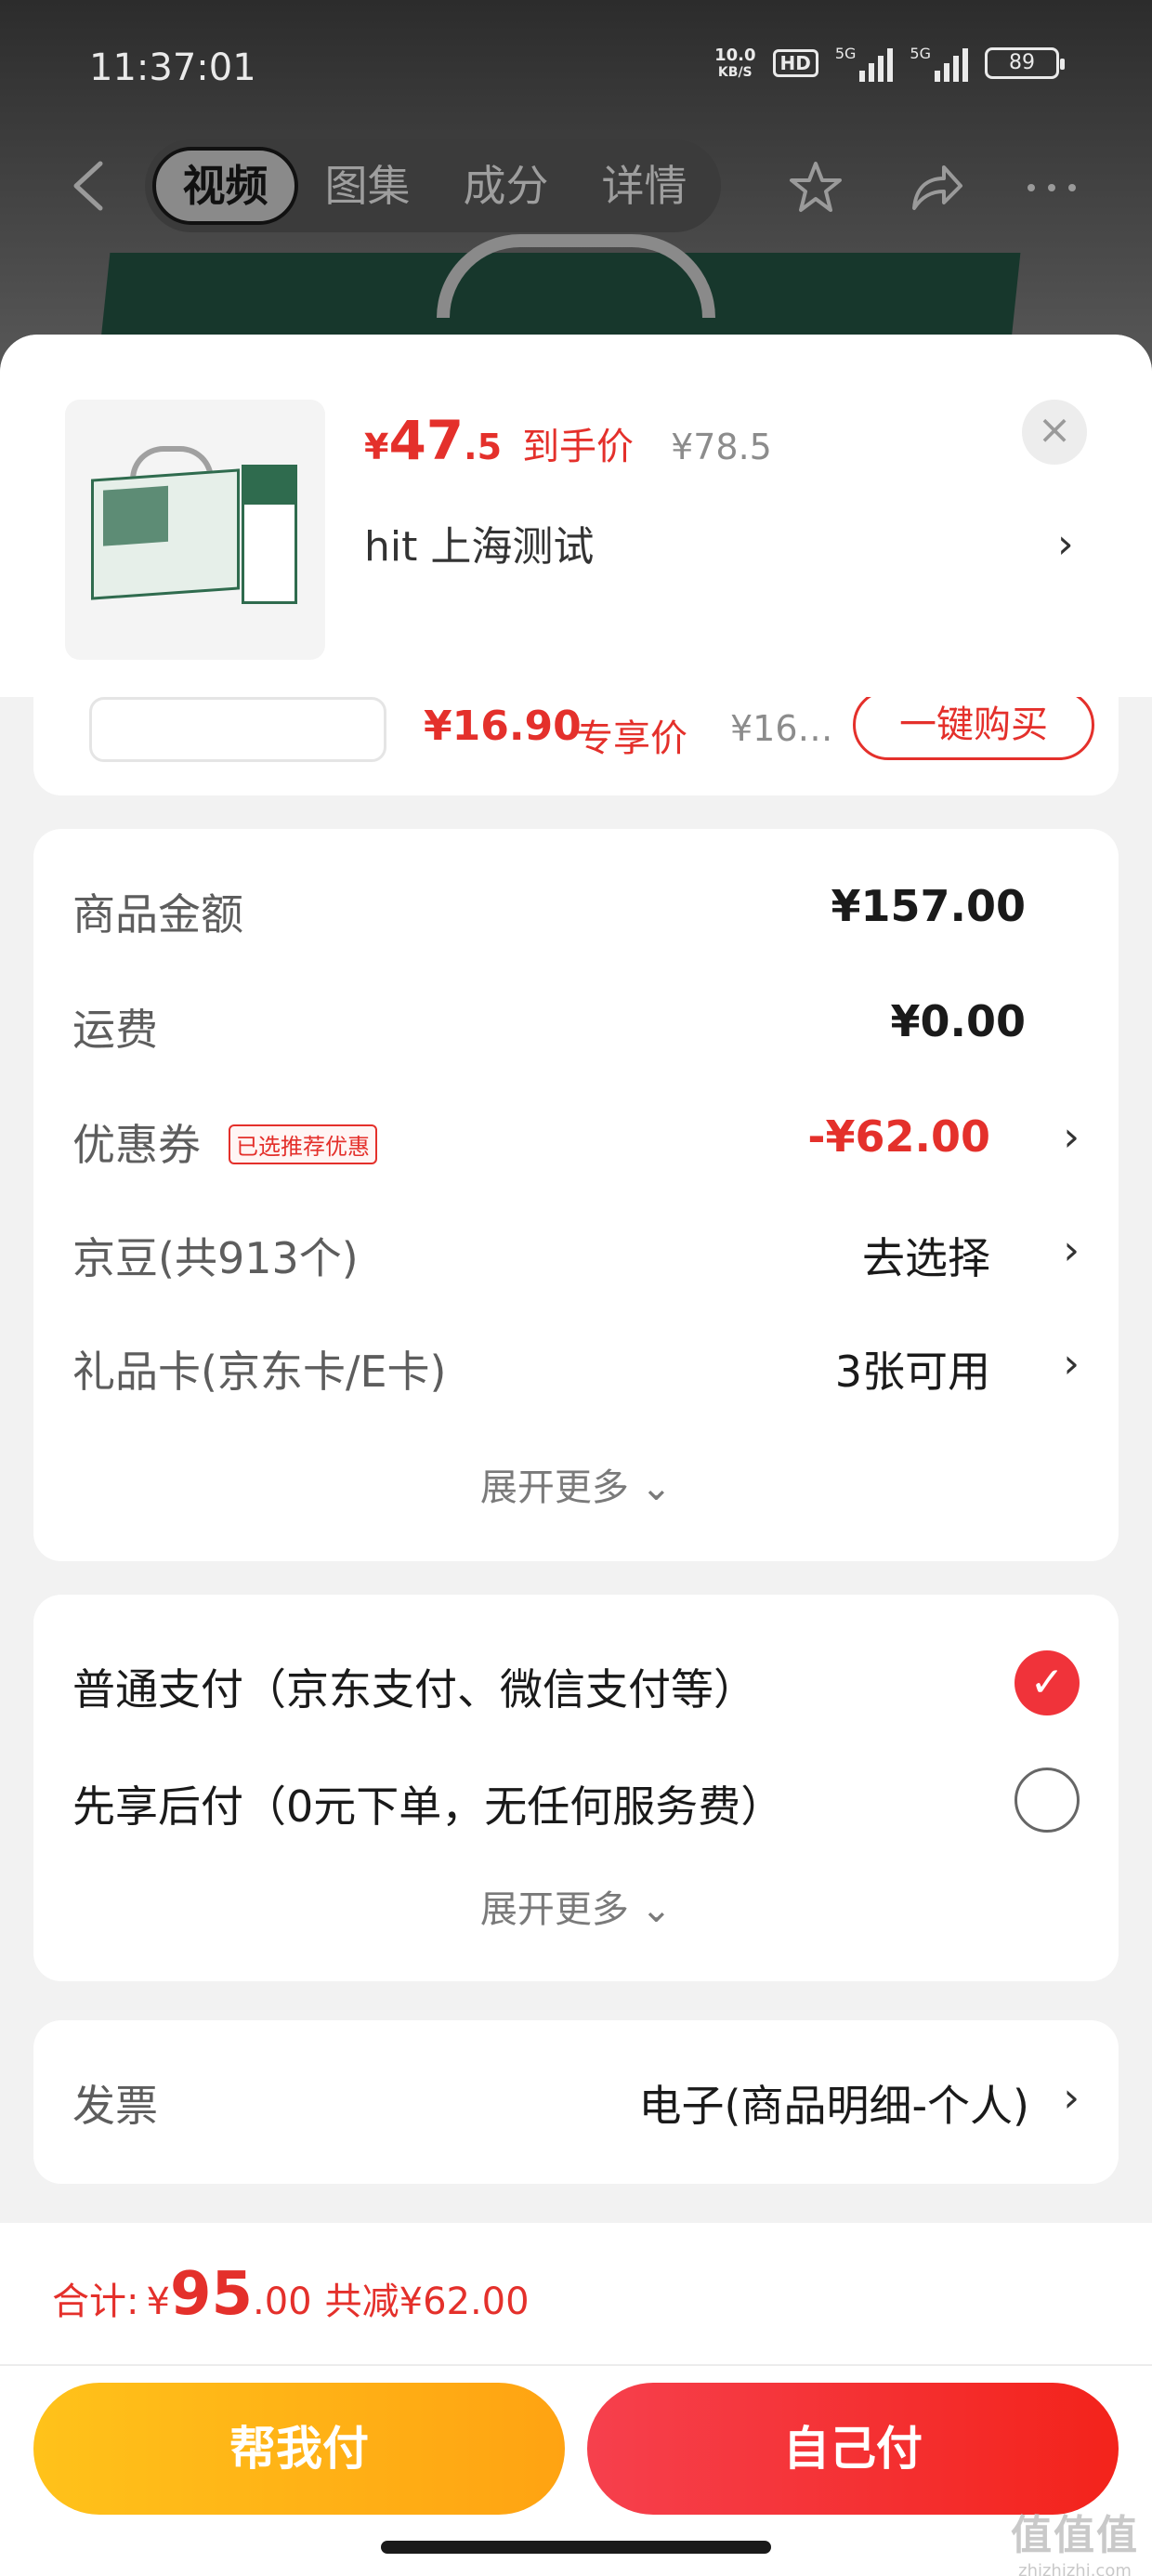  I want to click on tab-gallery: 图集, so click(367, 186).